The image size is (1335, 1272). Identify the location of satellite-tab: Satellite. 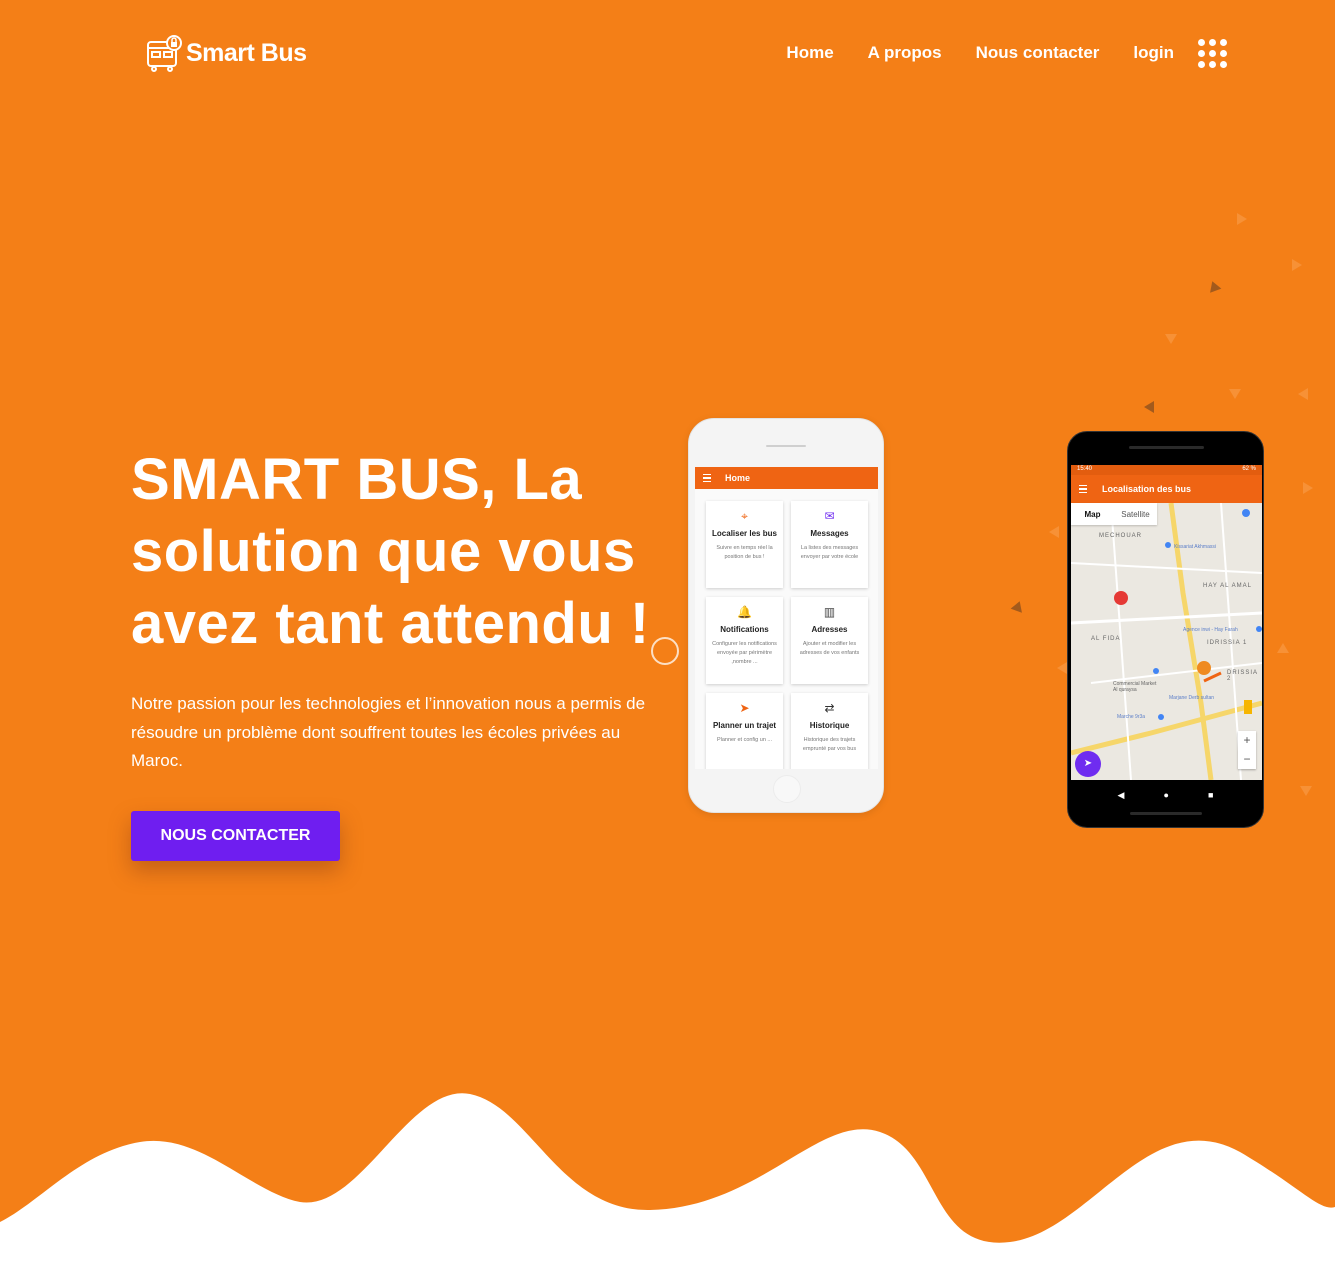
(1135, 514).